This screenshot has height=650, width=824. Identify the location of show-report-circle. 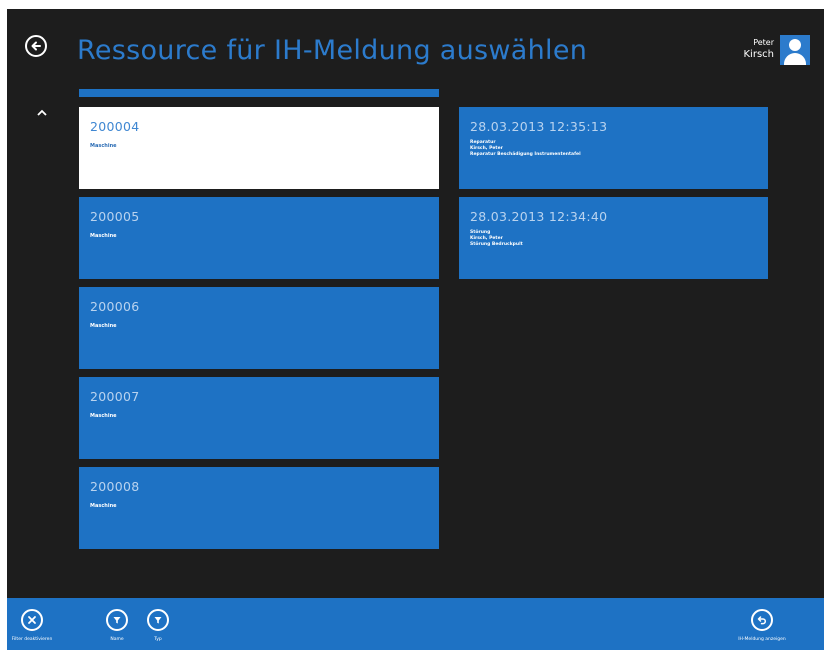
(762, 620).